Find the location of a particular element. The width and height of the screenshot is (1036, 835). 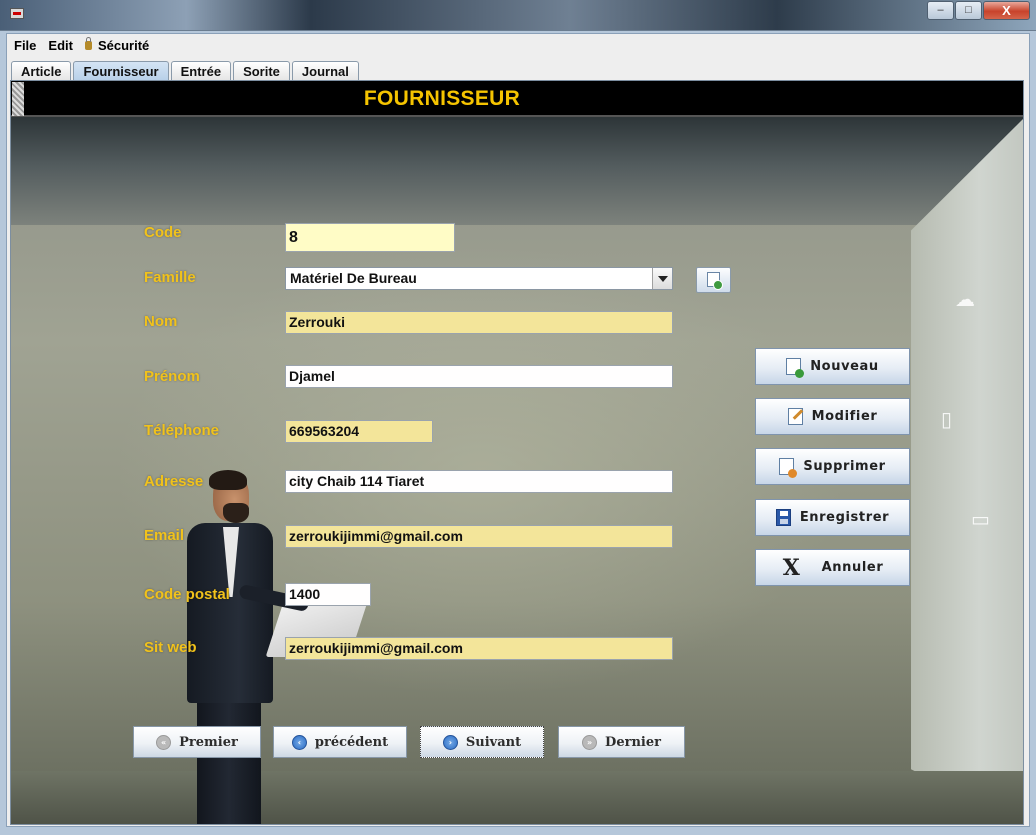

label-famille: Famille is located at coordinates (170, 277).